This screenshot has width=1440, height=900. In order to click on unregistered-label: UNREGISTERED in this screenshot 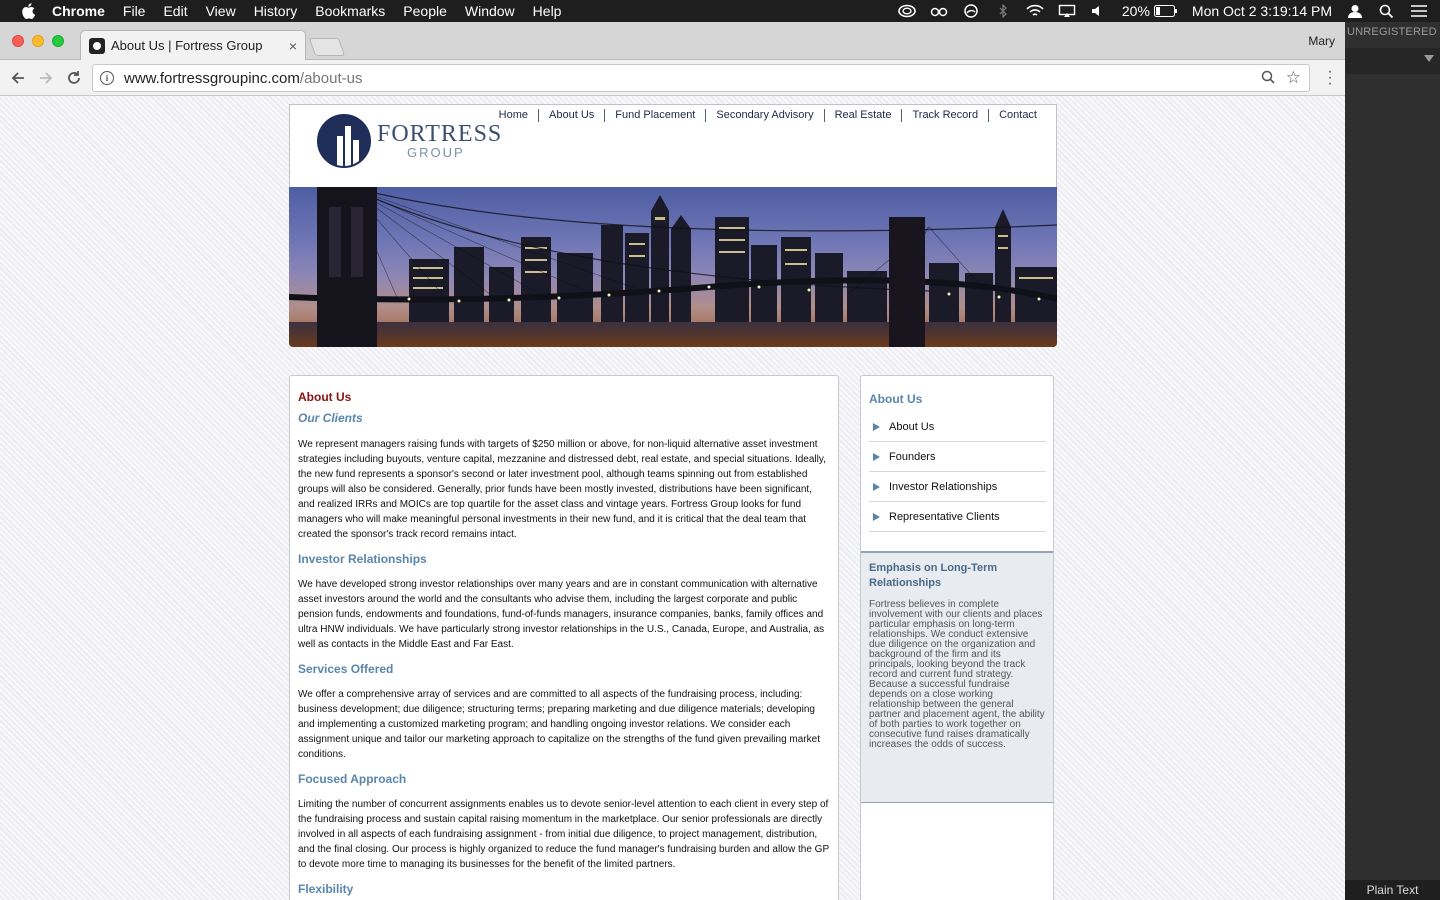, I will do `click(1392, 32)`.